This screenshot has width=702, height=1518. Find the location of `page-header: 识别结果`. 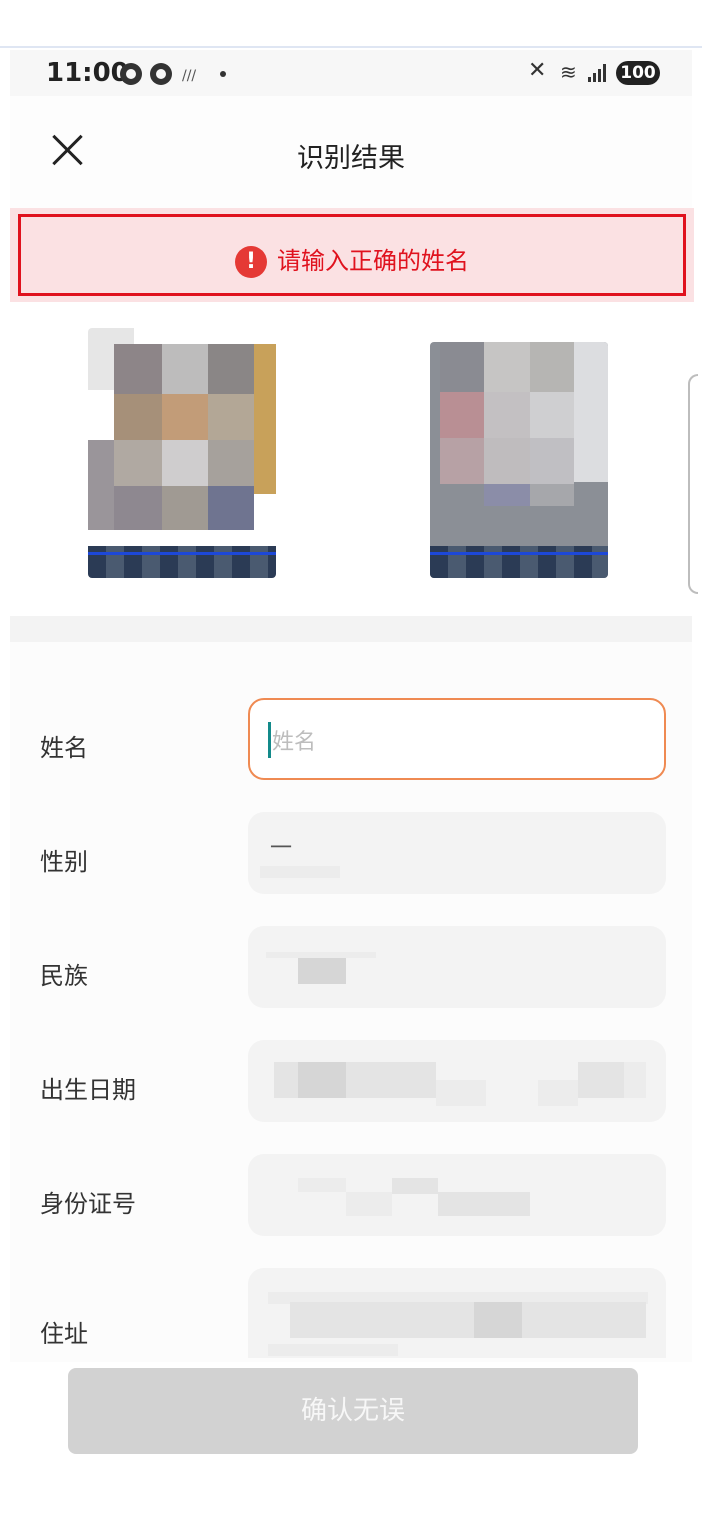

page-header: 识别结果 is located at coordinates (351, 152).